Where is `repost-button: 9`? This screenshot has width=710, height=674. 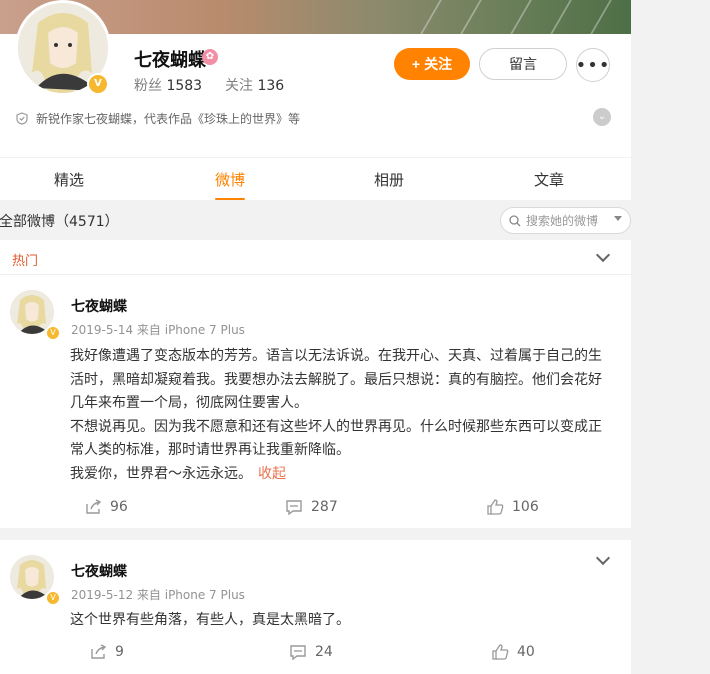
repost-button: 9 is located at coordinates (107, 652).